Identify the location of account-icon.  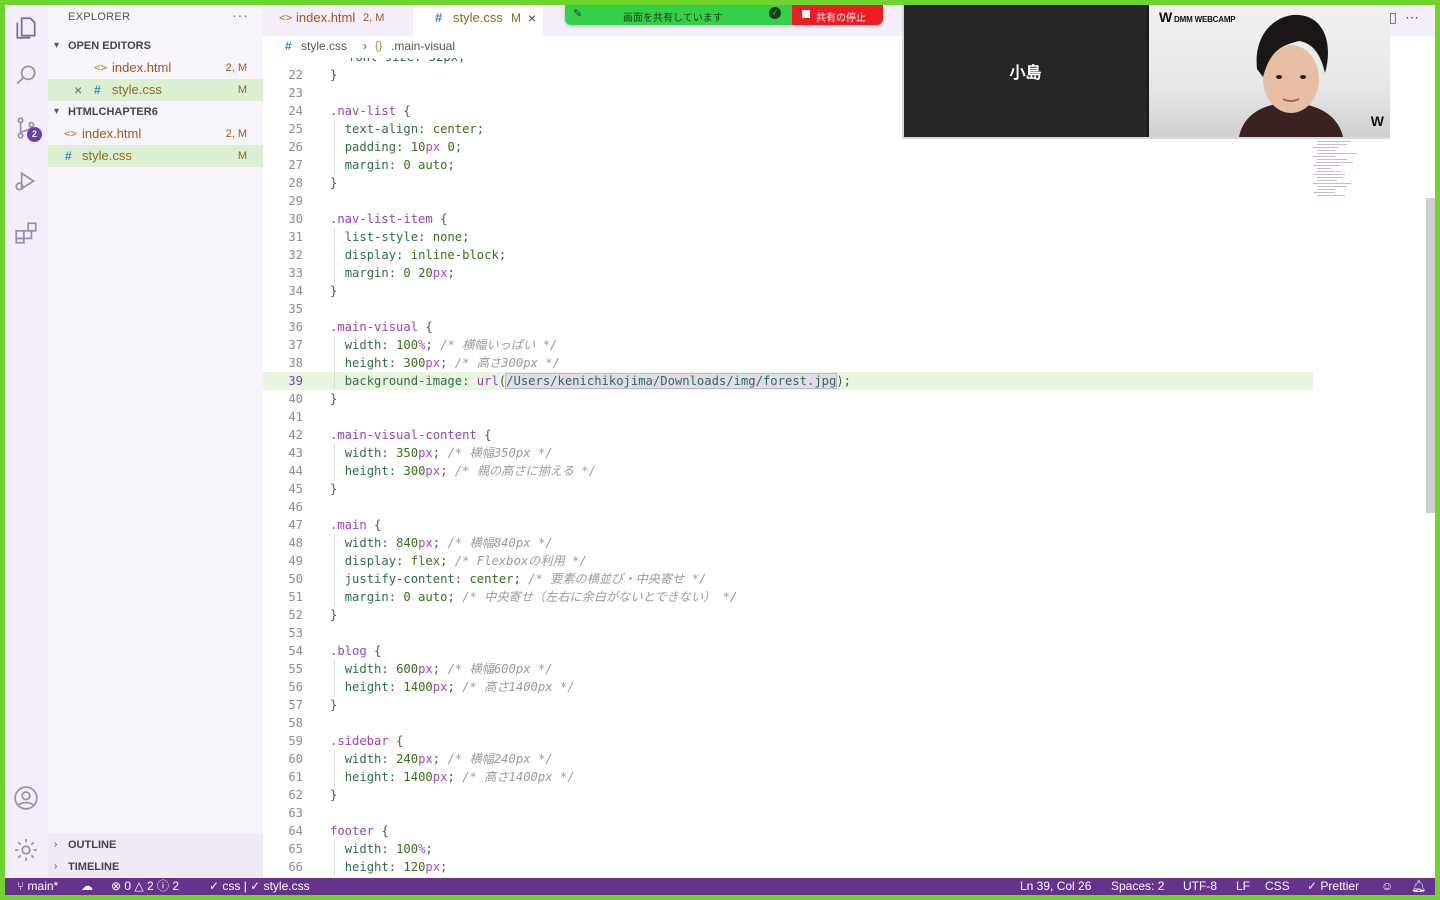
(26, 798).